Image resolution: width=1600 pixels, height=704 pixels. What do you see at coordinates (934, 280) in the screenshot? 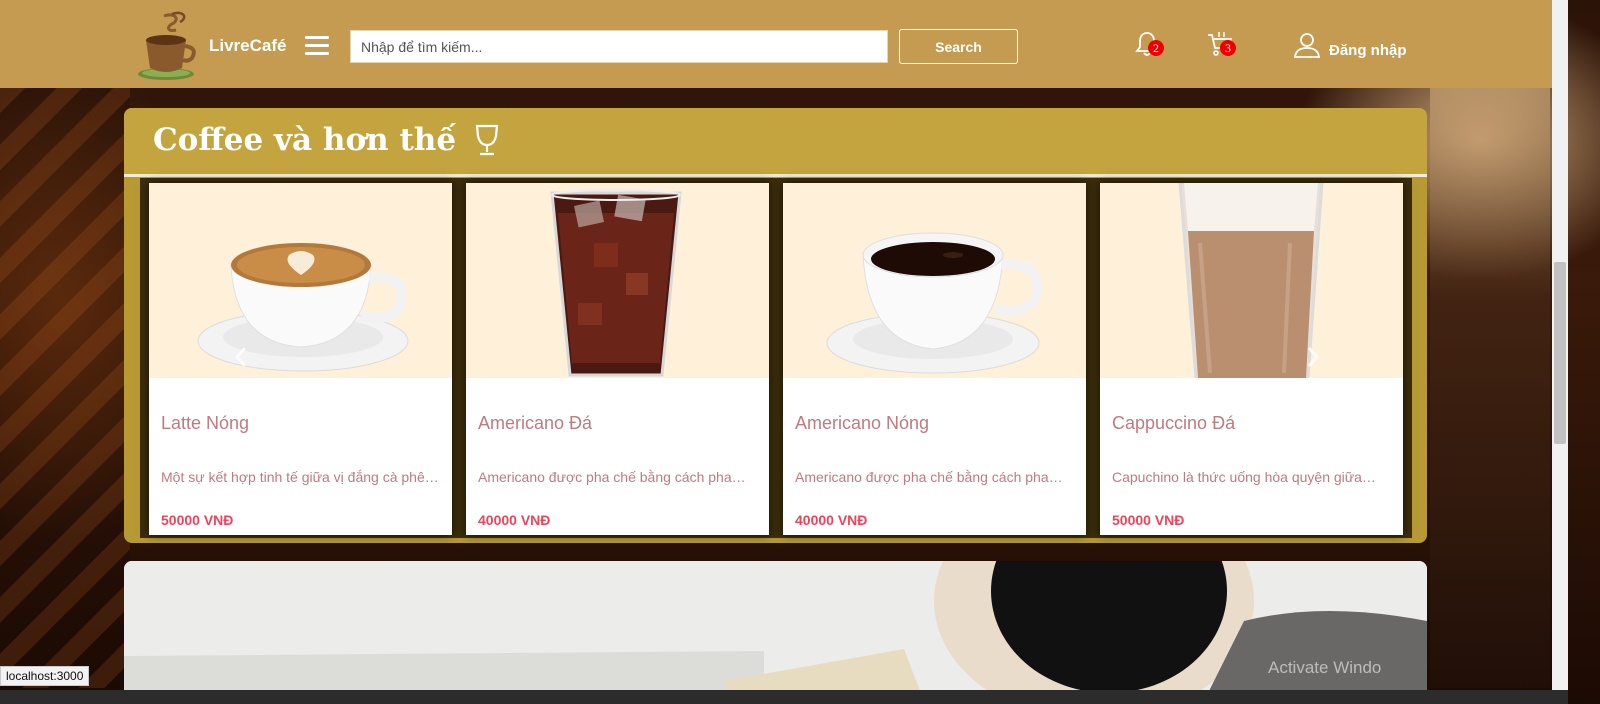
I see `black-coffee-cup-image` at bounding box center [934, 280].